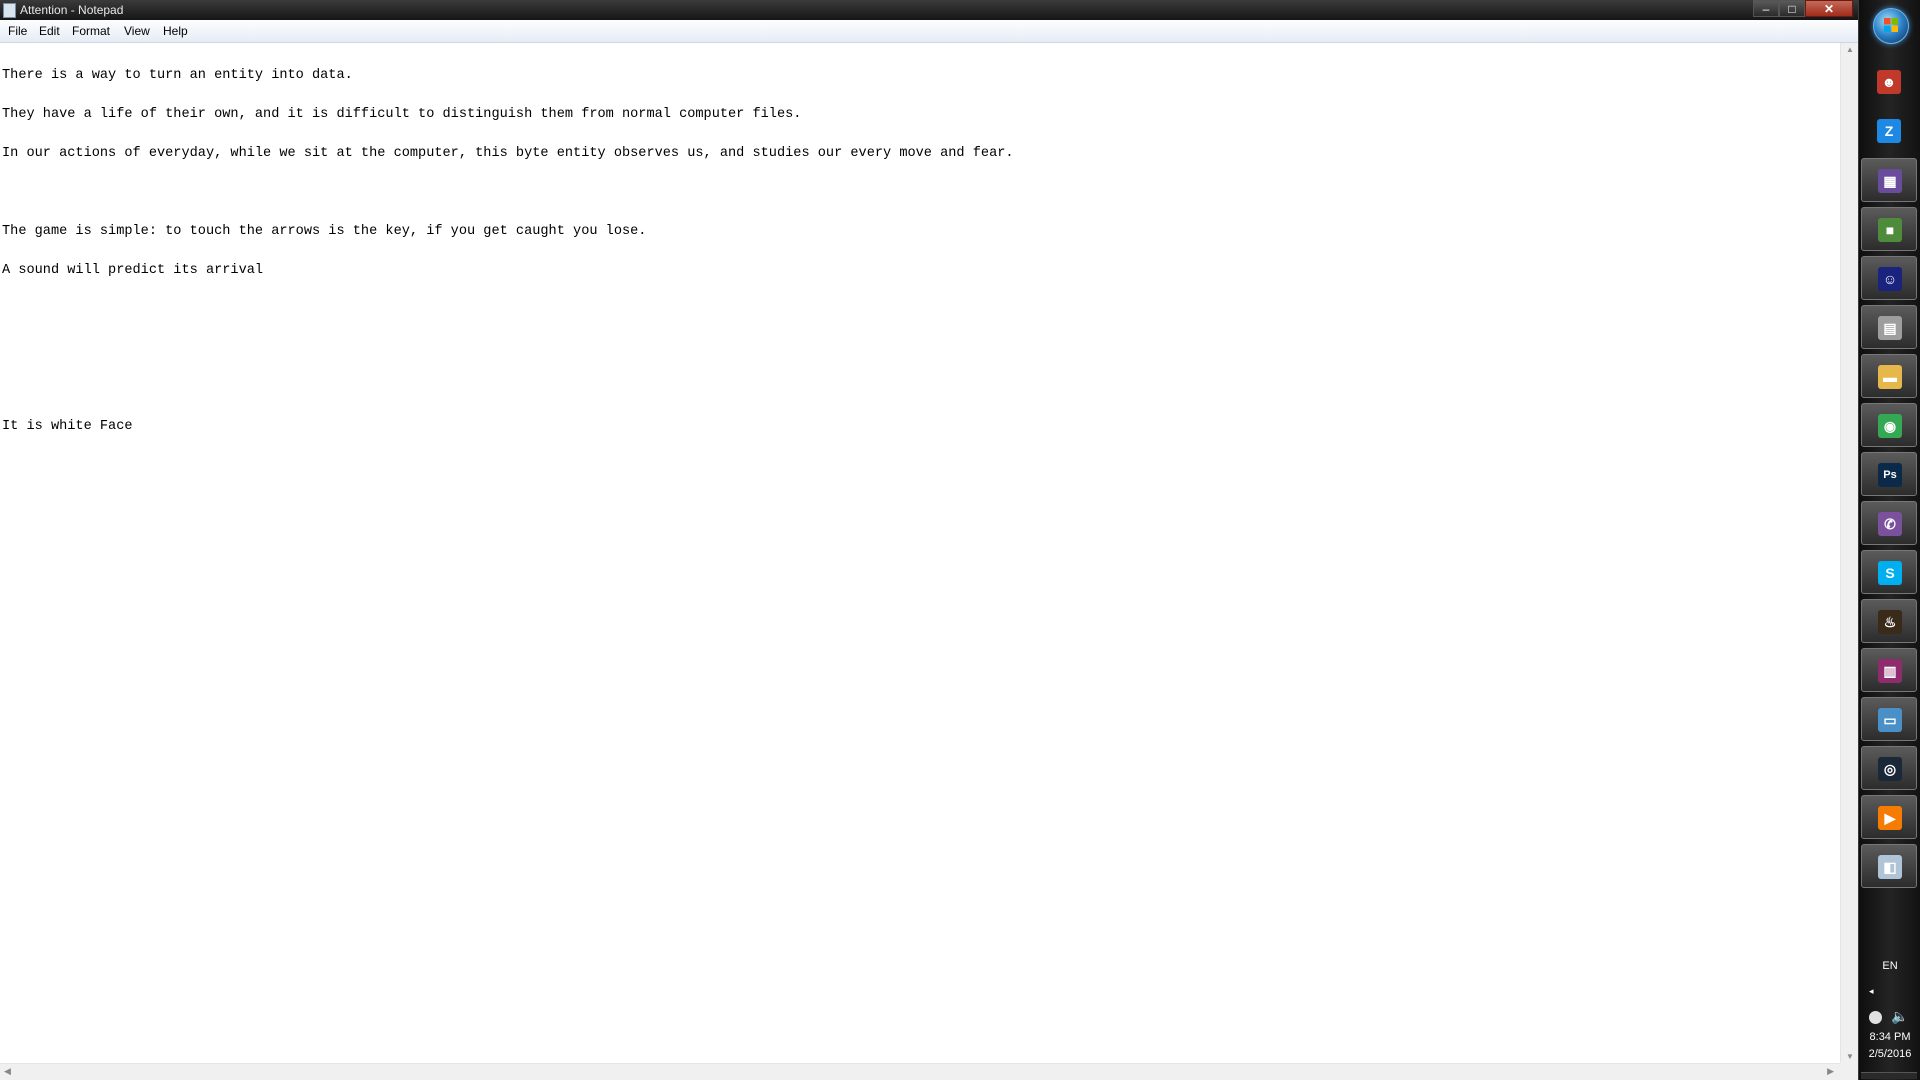 This screenshot has width=1920, height=1080. What do you see at coordinates (175, 31) in the screenshot?
I see `menu-help: Help` at bounding box center [175, 31].